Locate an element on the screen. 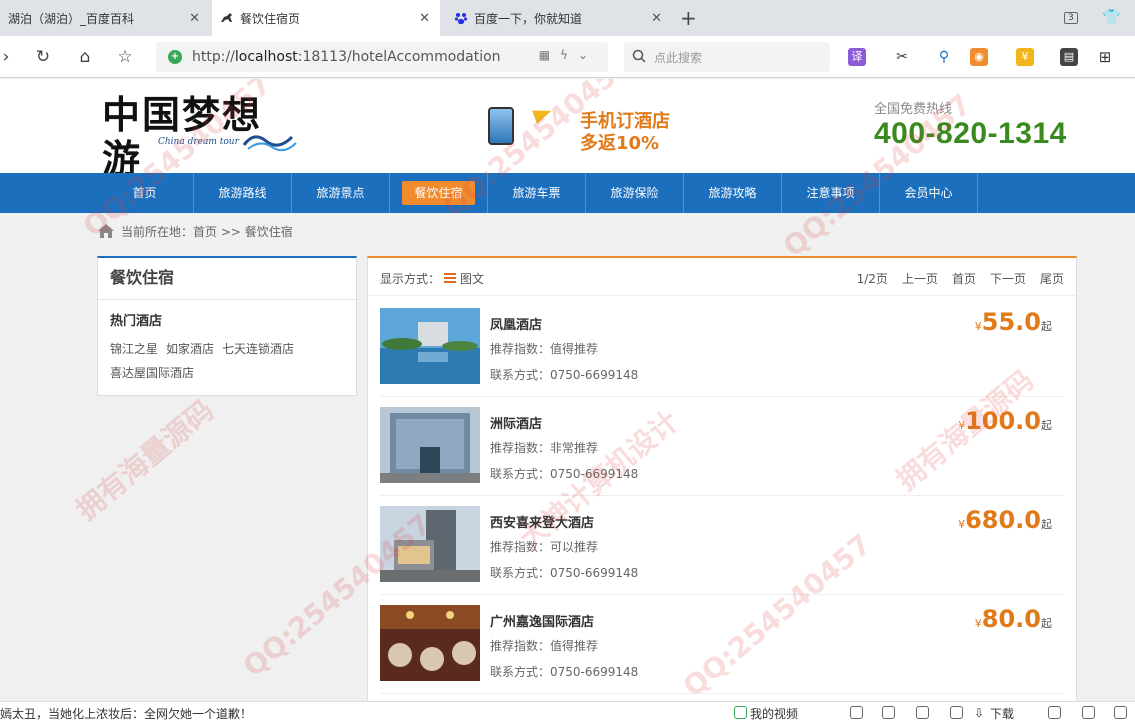  tab-baidu: 百度一下，你就知道 ✕ is located at coordinates (559, 18).